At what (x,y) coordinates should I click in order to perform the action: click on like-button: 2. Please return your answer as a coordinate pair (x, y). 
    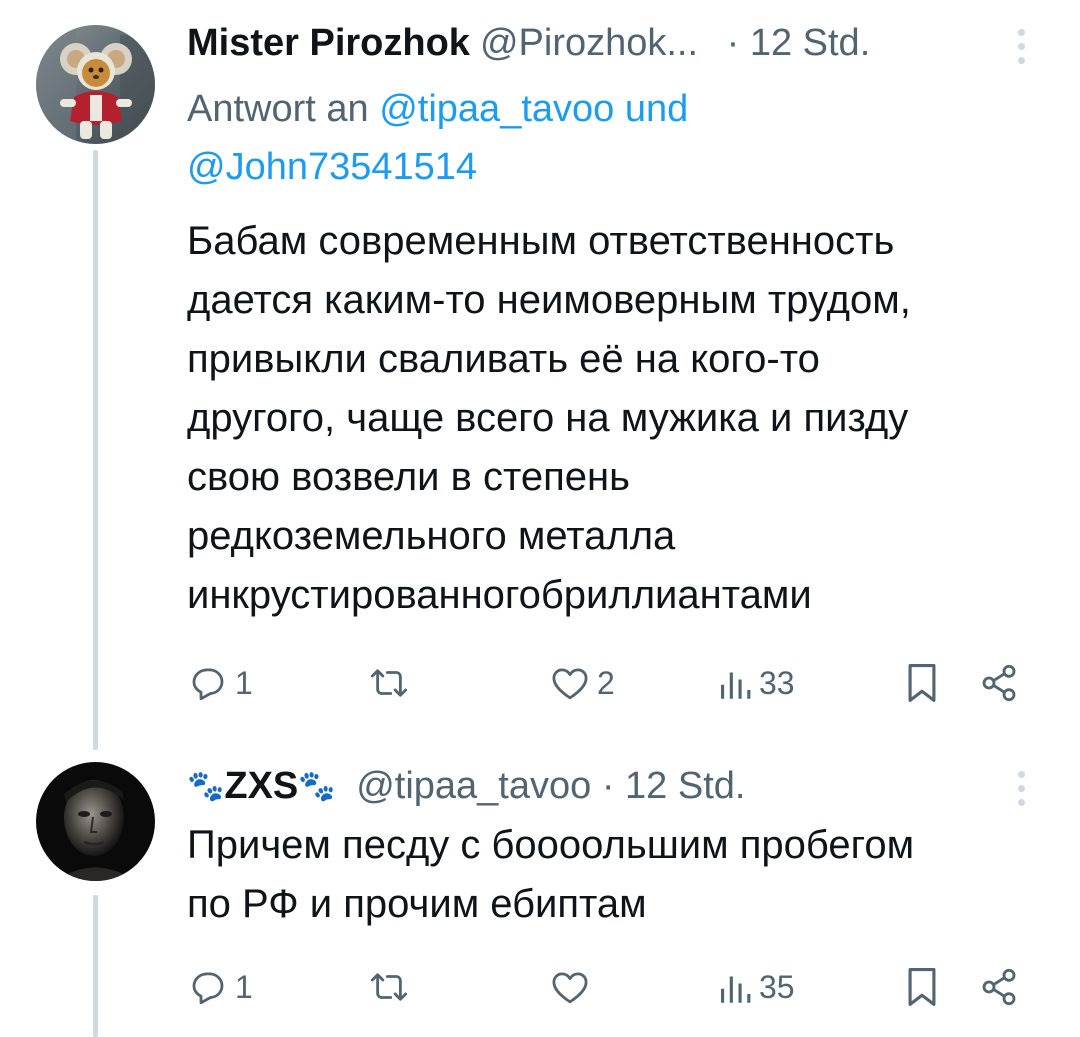
    Looking at the image, I should click on (582, 683).